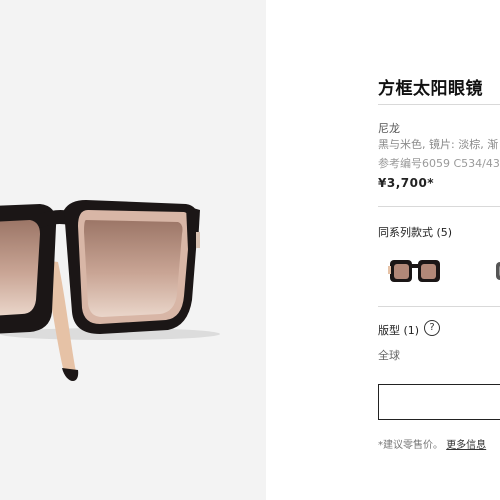 This screenshot has width=500, height=500. What do you see at coordinates (399, 330) in the screenshot?
I see `size-label: 版型 (1)` at bounding box center [399, 330].